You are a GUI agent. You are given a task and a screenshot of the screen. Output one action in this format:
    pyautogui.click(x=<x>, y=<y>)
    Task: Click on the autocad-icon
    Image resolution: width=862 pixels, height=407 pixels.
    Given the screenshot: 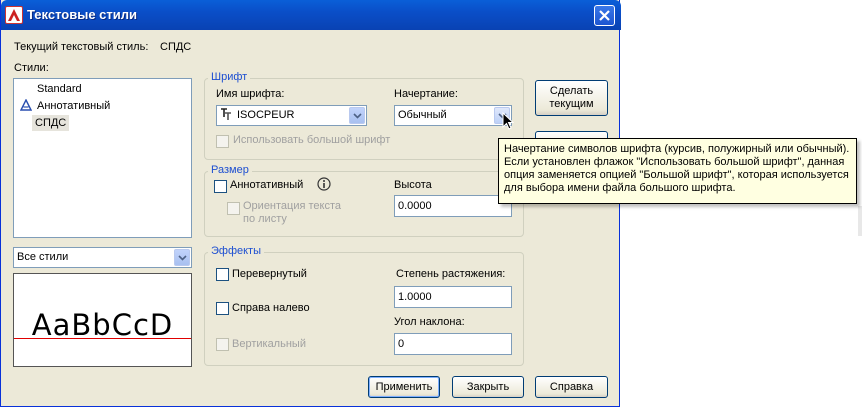 What is the action you would take?
    pyautogui.click(x=14, y=15)
    